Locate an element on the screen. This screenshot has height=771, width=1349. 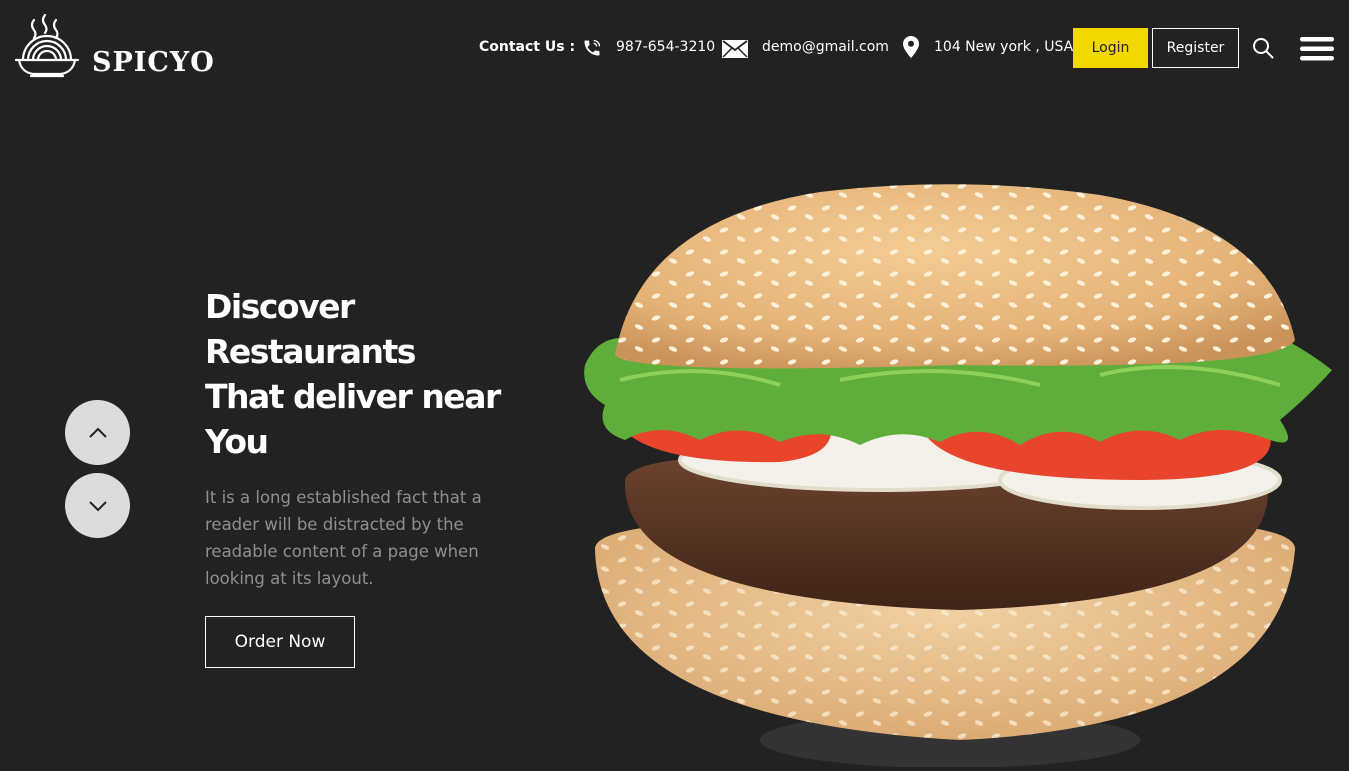
next-slide-button is located at coordinates (97, 505).